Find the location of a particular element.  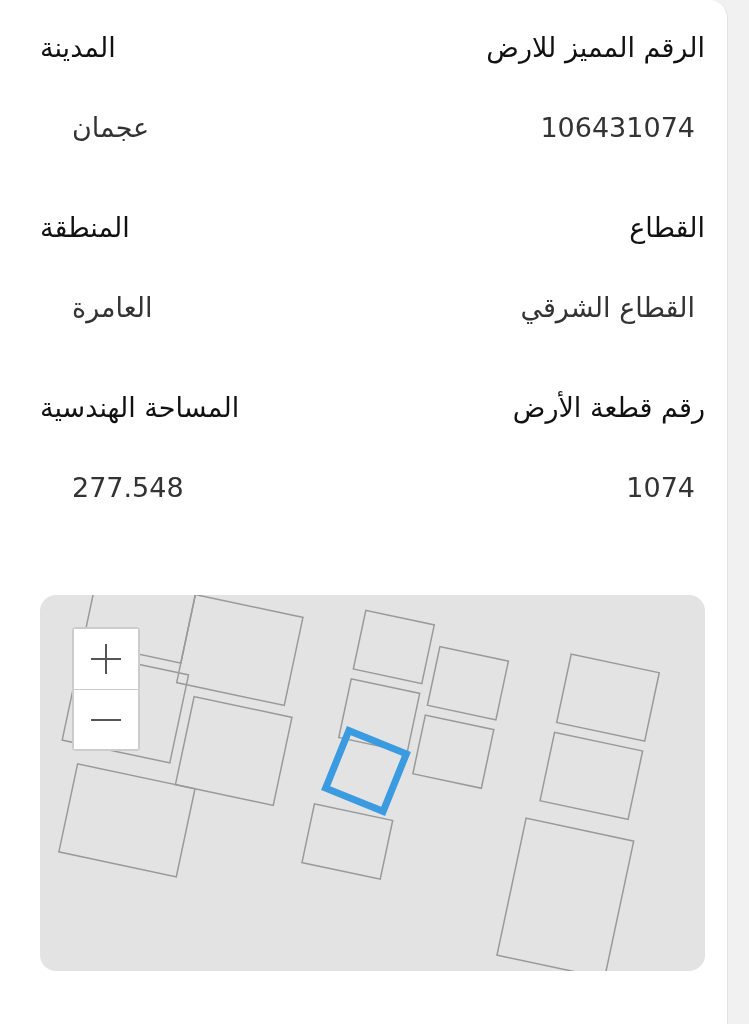

field-label: المدينة is located at coordinates (78, 48).